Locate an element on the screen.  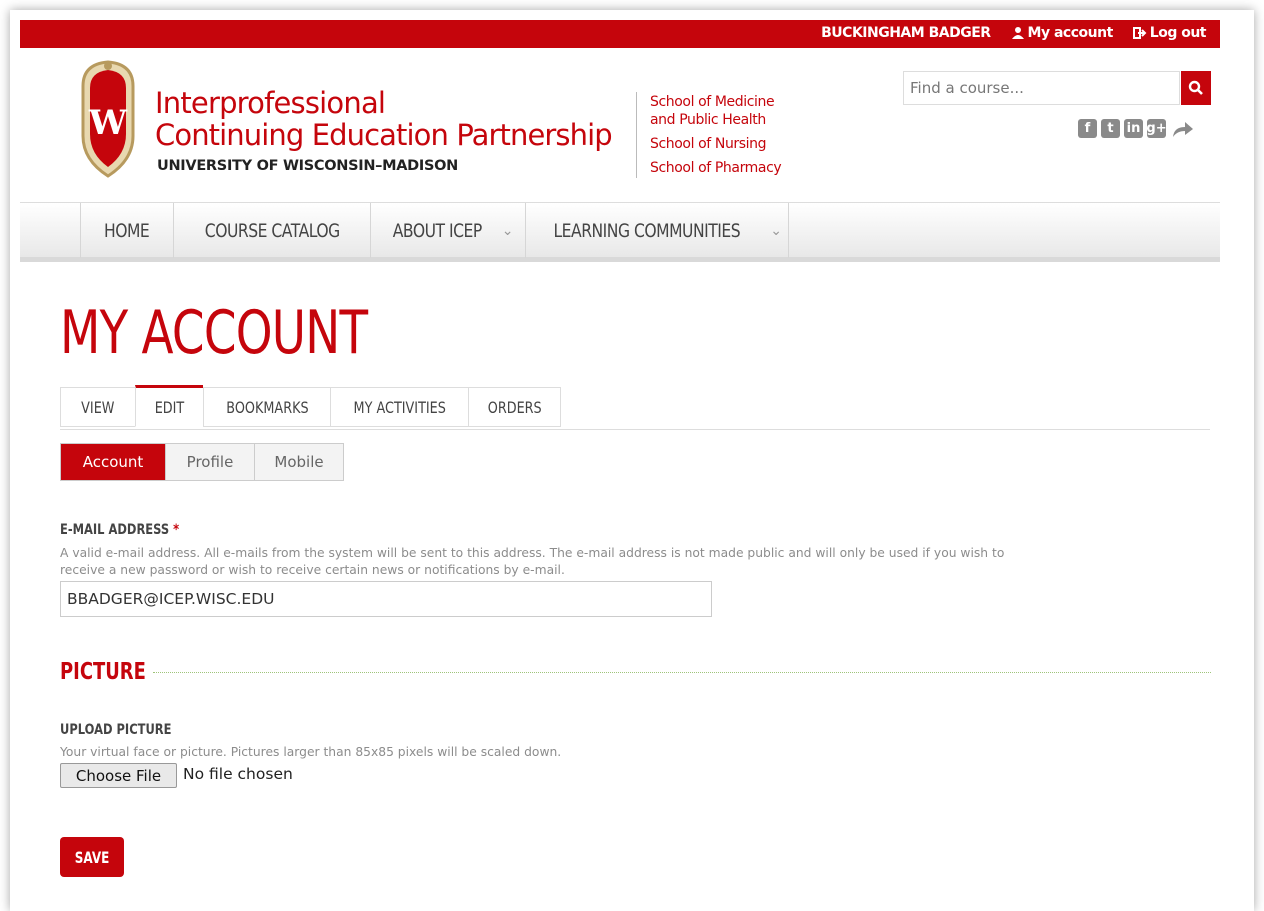
choose-file-button: Choose File is located at coordinates (118, 775).